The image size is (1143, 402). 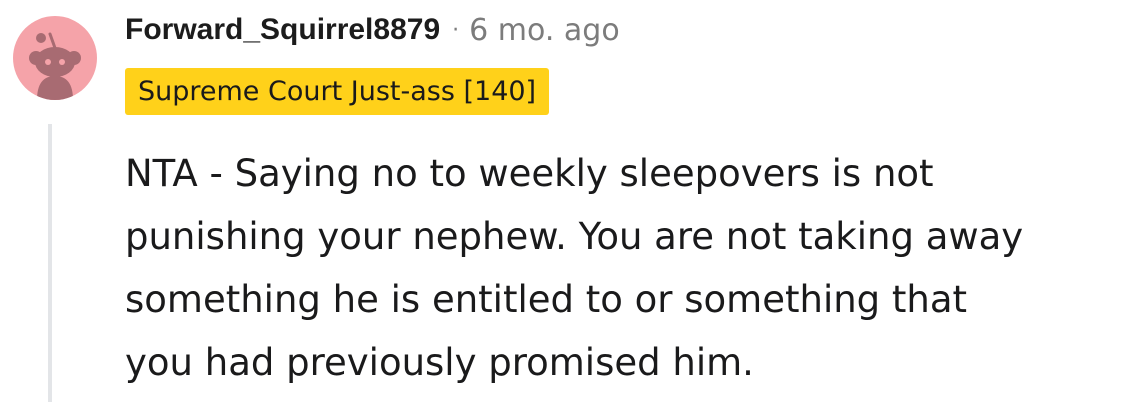 What do you see at coordinates (50, 263) in the screenshot?
I see `thread-collapse-line` at bounding box center [50, 263].